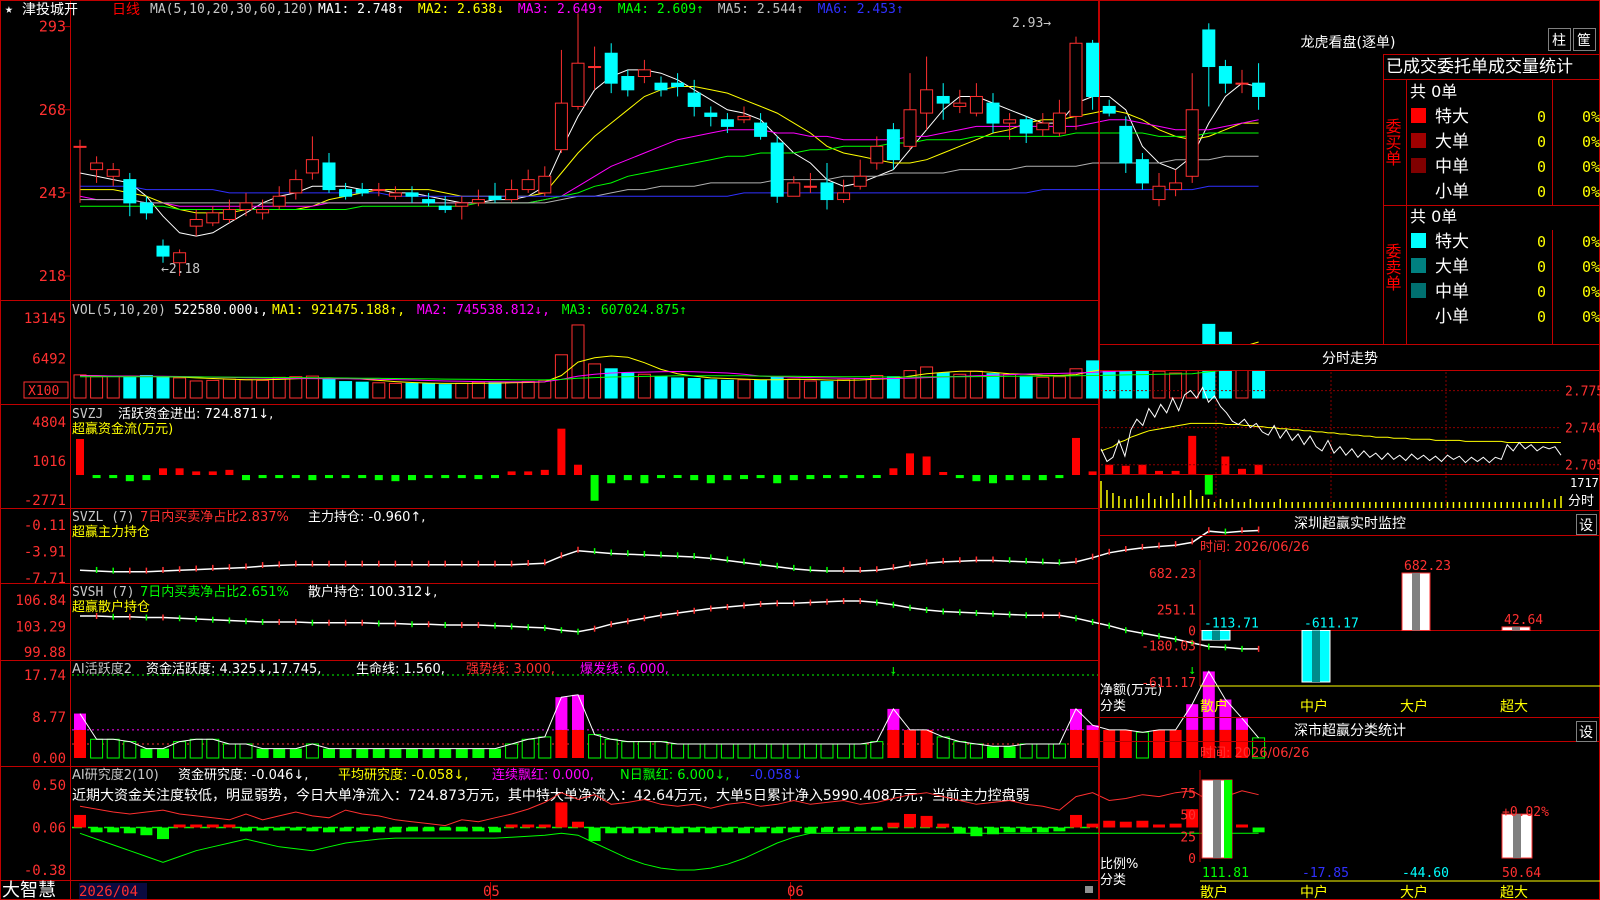 Image resolution: width=1600 pixels, height=900 pixels. I want to click on favorite-star-icon: ★, so click(9, 9).